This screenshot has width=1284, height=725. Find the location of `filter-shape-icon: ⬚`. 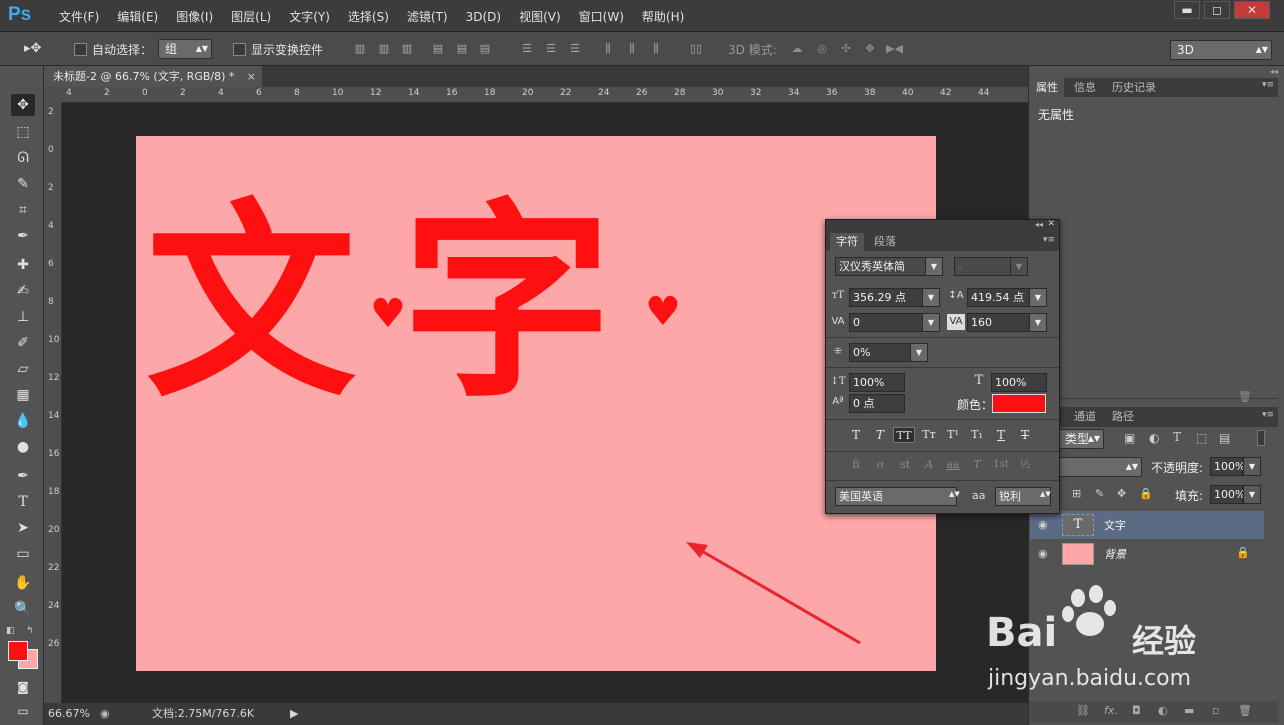

filter-shape-icon: ⬚ is located at coordinates (1201, 438).